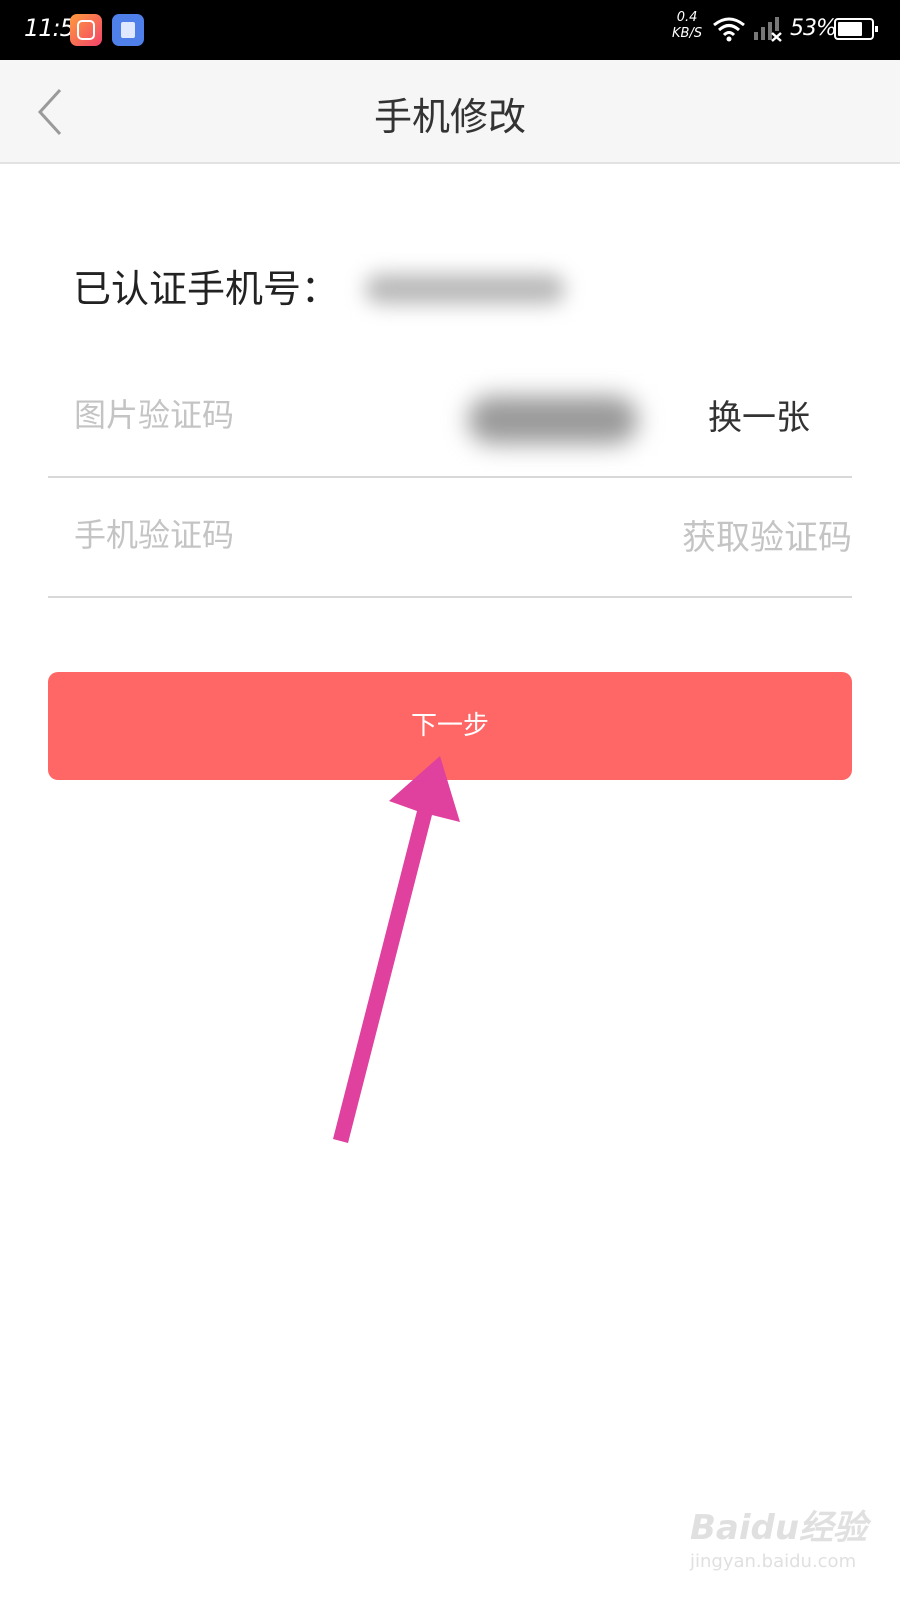 The image size is (900, 1600). What do you see at coordinates (396, 949) in the screenshot?
I see `annotation-arrow-icon` at bounding box center [396, 949].